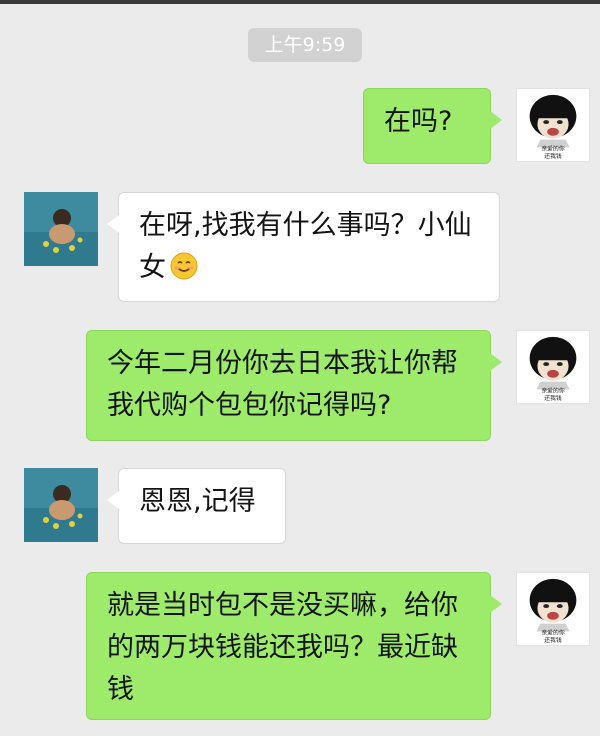  I want to click on message-bubble-sent: 在吗?, so click(432, 126).